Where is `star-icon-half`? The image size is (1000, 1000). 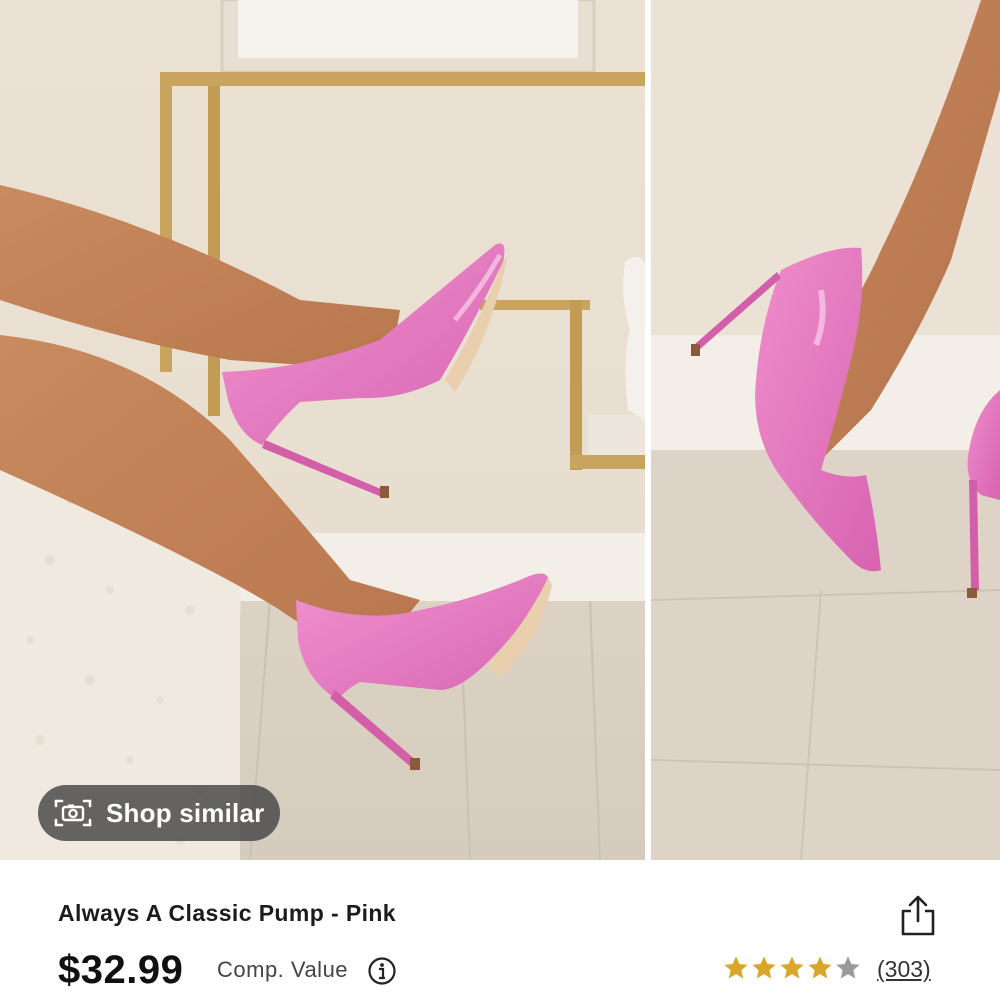
star-icon-half is located at coordinates (848, 967).